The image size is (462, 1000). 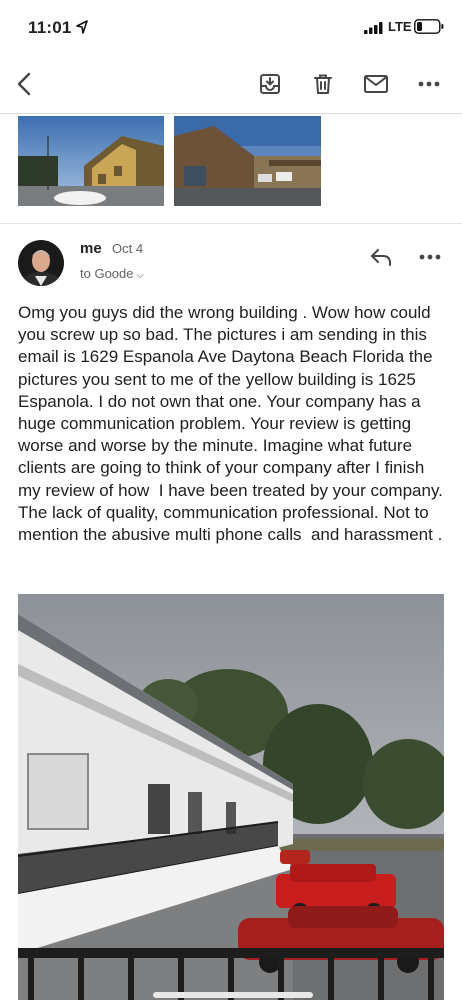 I want to click on message-more-button, so click(x=430, y=257).